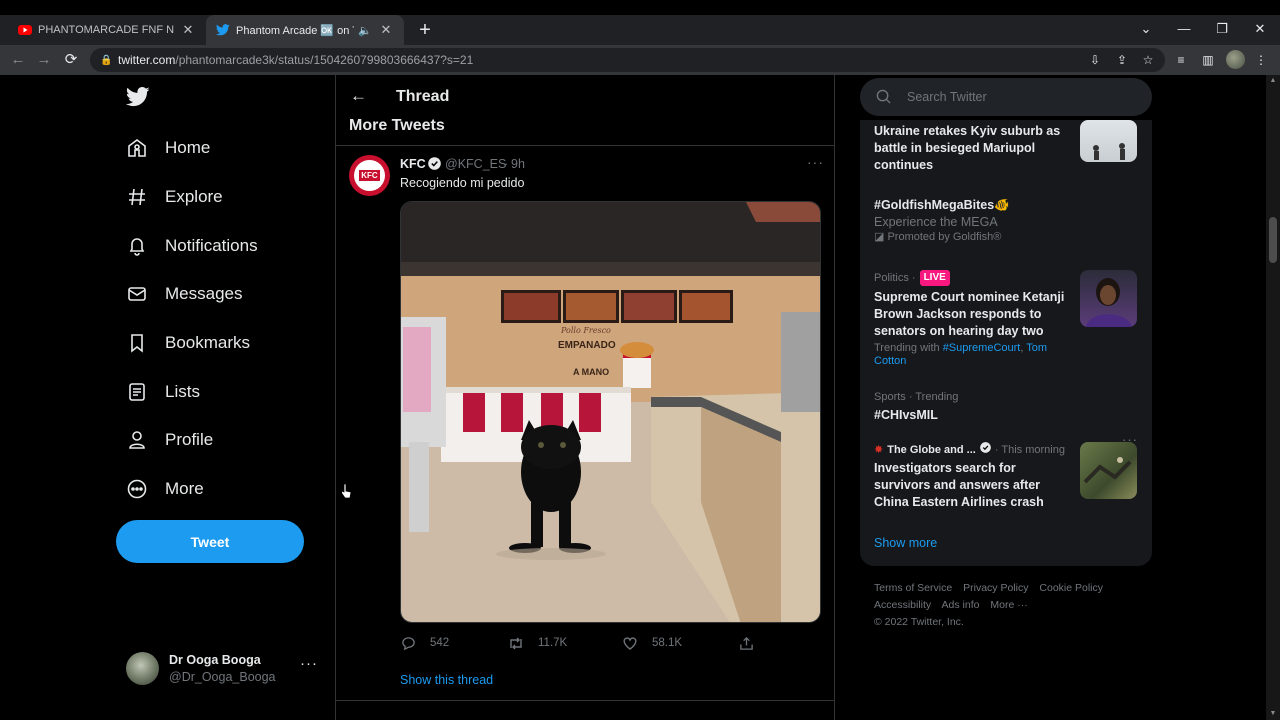 The height and width of the screenshot is (720, 1280). I want to click on person-icon, so click(137, 440).